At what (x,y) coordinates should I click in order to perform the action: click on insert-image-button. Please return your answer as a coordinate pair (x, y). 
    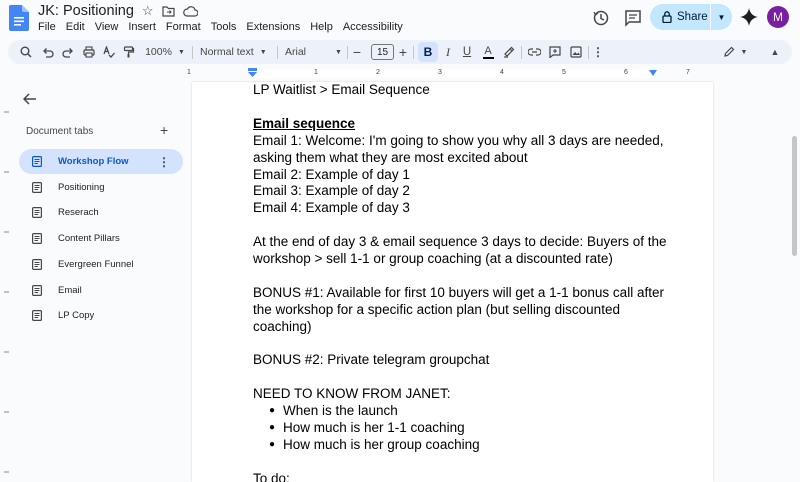
    Looking at the image, I should click on (576, 52).